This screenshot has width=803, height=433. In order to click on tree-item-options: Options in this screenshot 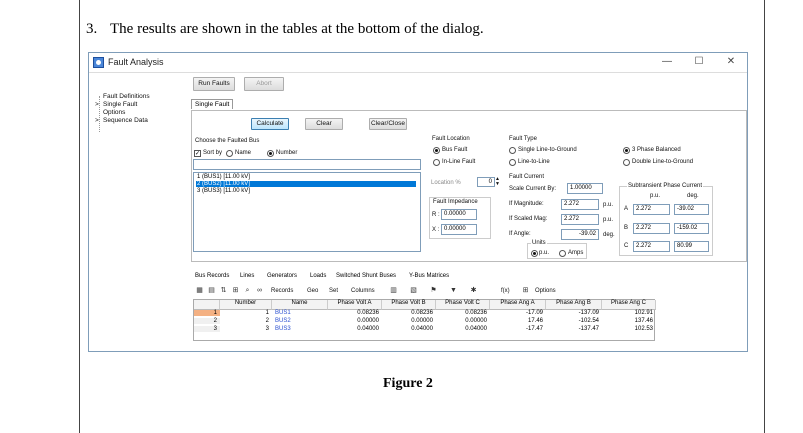, I will do `click(114, 112)`.